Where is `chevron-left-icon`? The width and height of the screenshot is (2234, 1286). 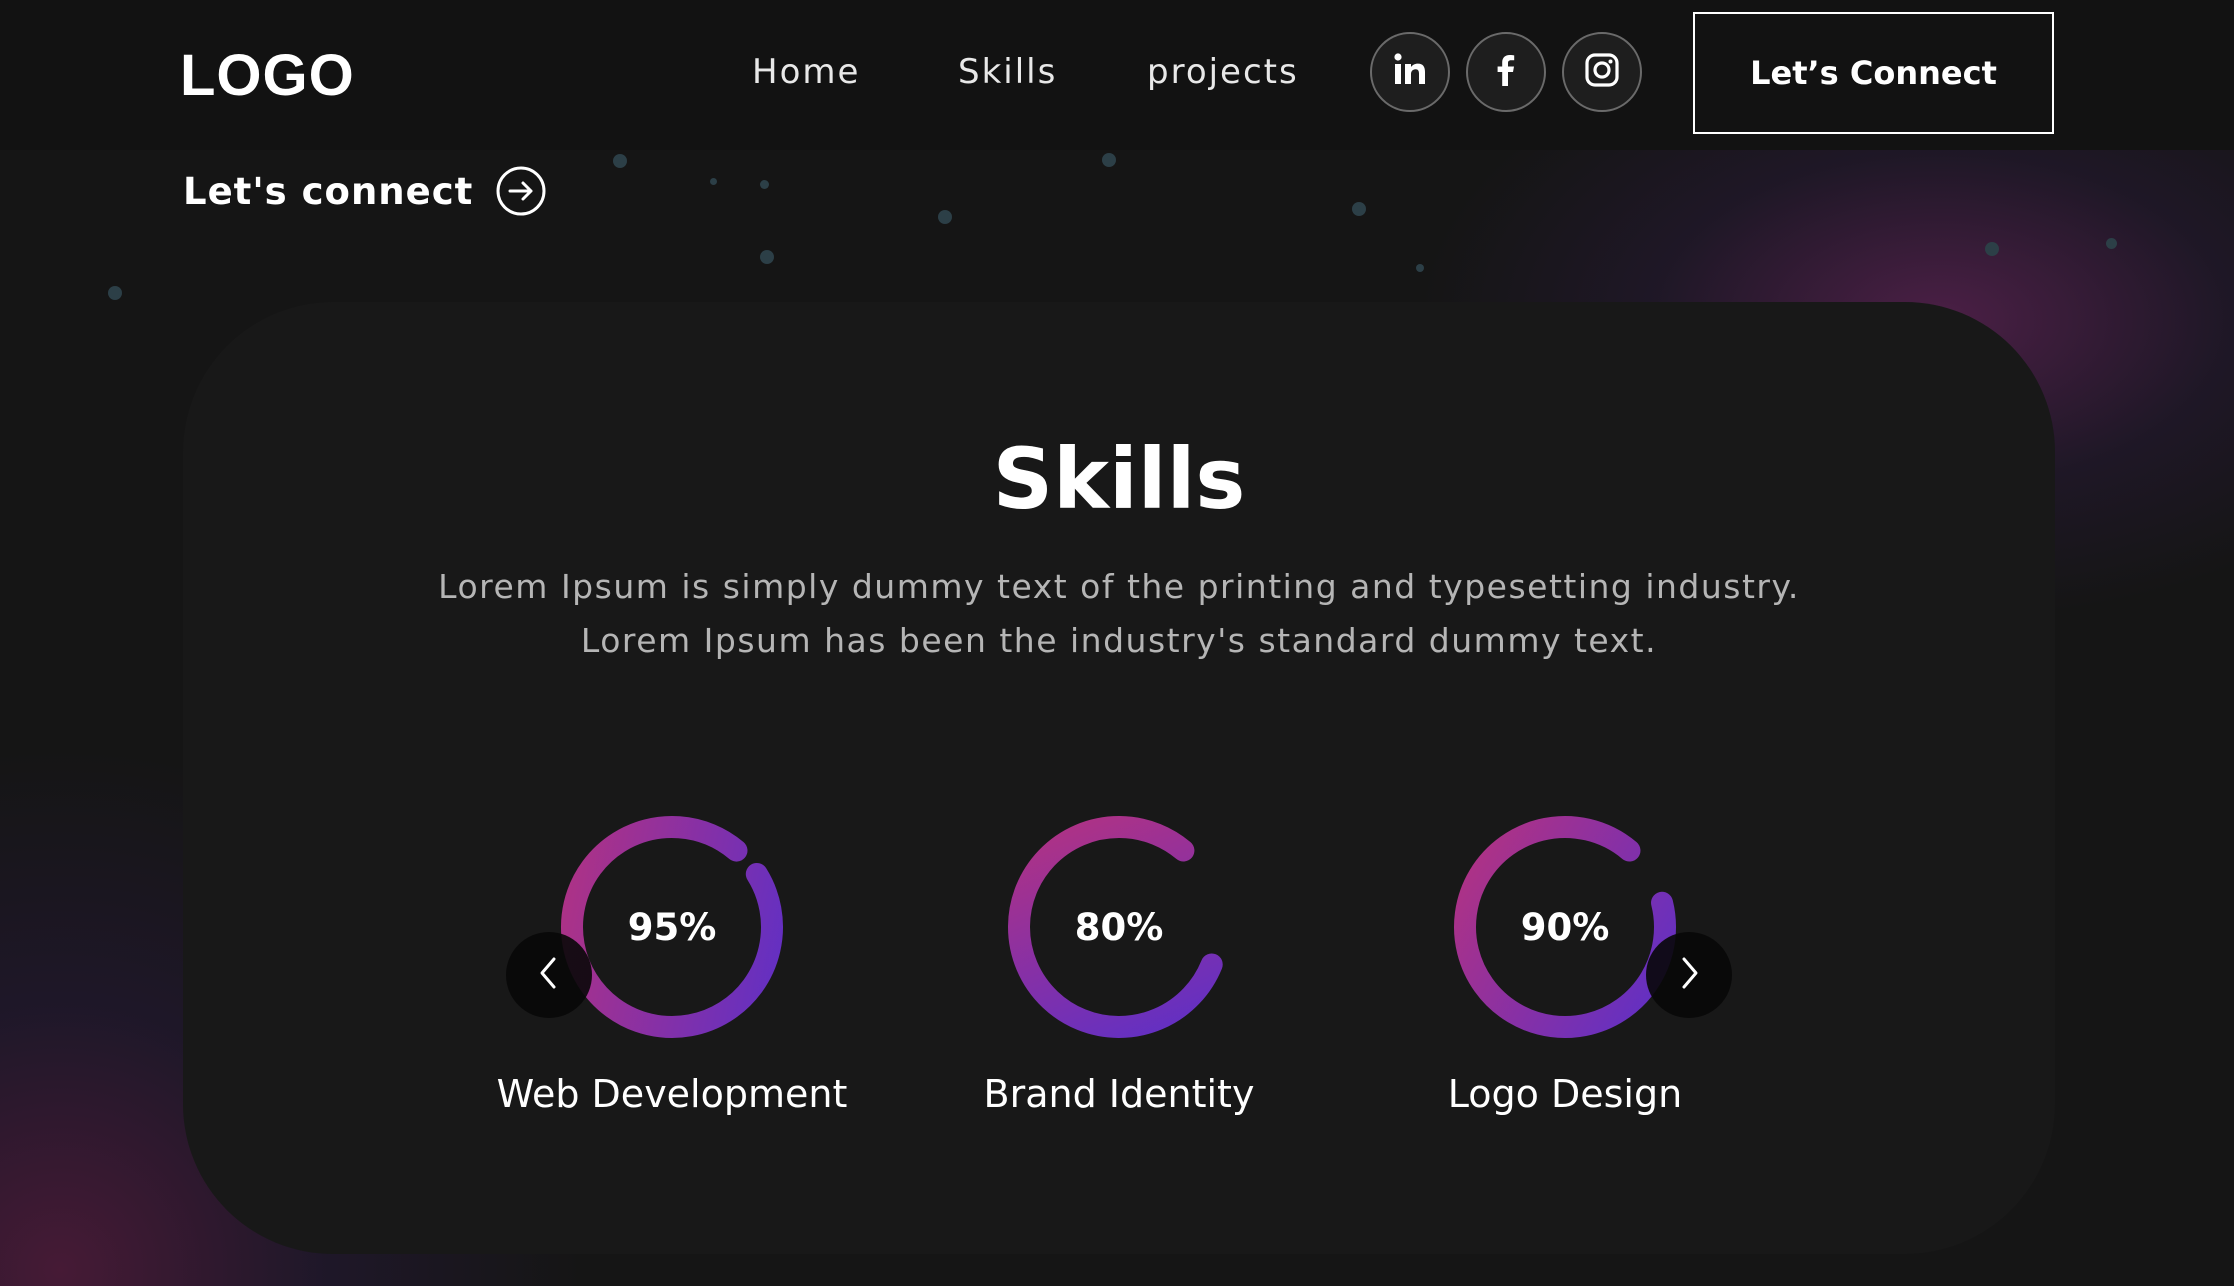 chevron-left-icon is located at coordinates (549, 975).